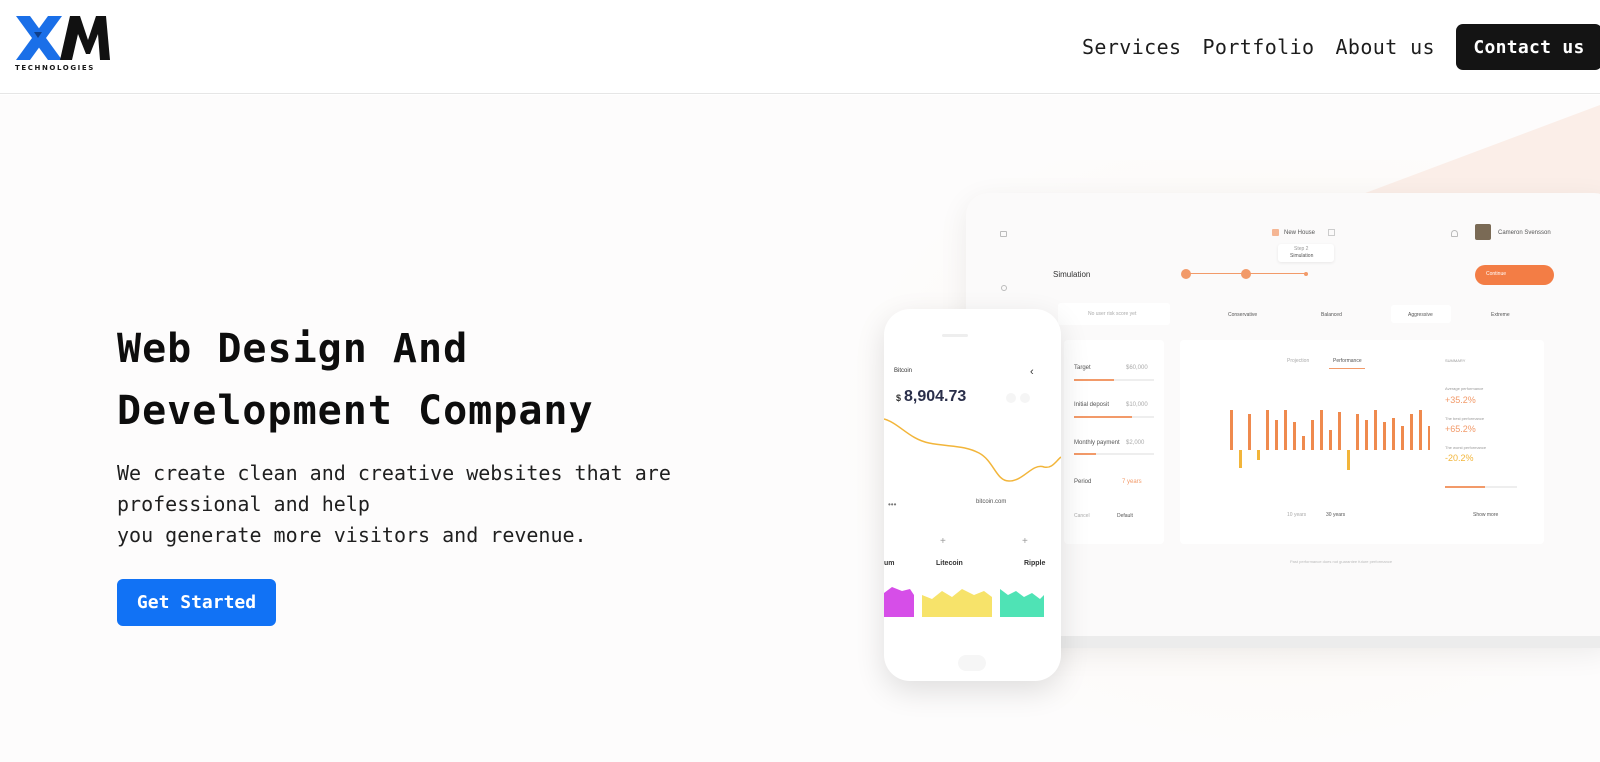 The width and height of the screenshot is (1600, 762). What do you see at coordinates (892, 504) in the screenshot?
I see `more-icon: •••` at bounding box center [892, 504].